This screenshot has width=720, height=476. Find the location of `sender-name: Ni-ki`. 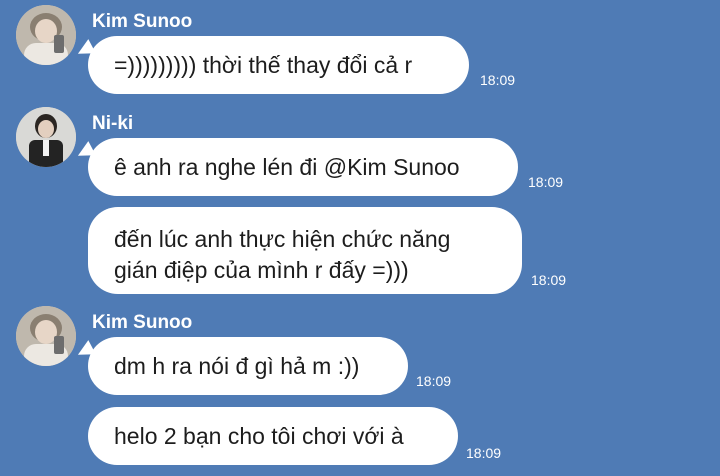

sender-name: Ni-ki is located at coordinates (113, 123).